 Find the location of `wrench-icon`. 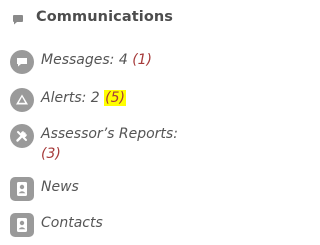

wrench-icon is located at coordinates (22, 136).